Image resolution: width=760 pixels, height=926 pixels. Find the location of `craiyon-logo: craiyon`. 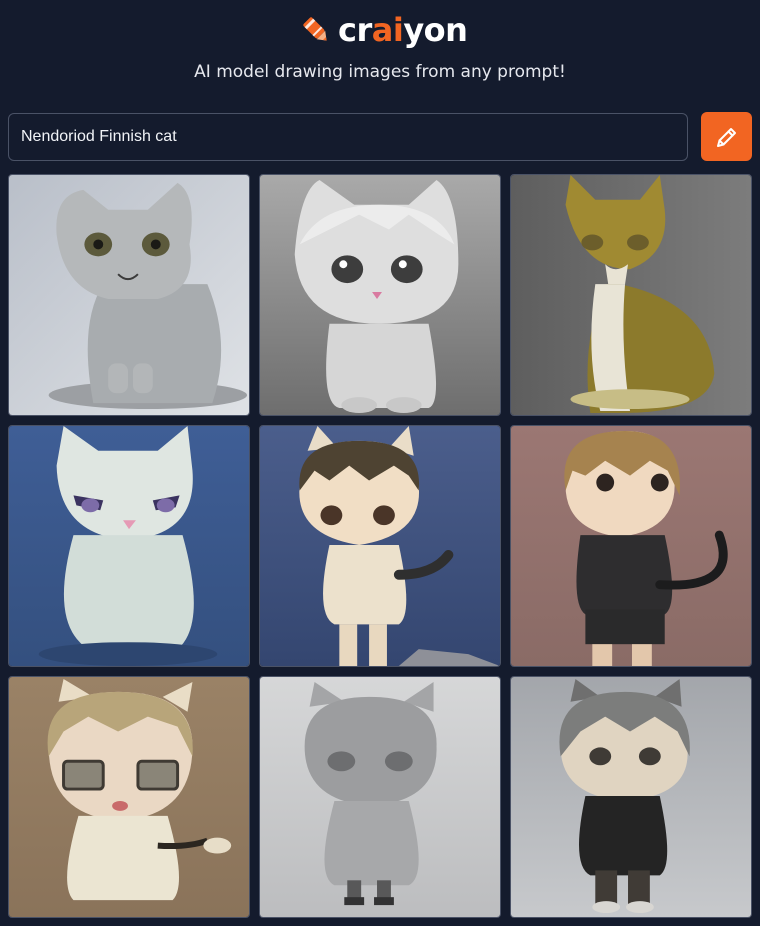

craiyon-logo: craiyon is located at coordinates (383, 30).